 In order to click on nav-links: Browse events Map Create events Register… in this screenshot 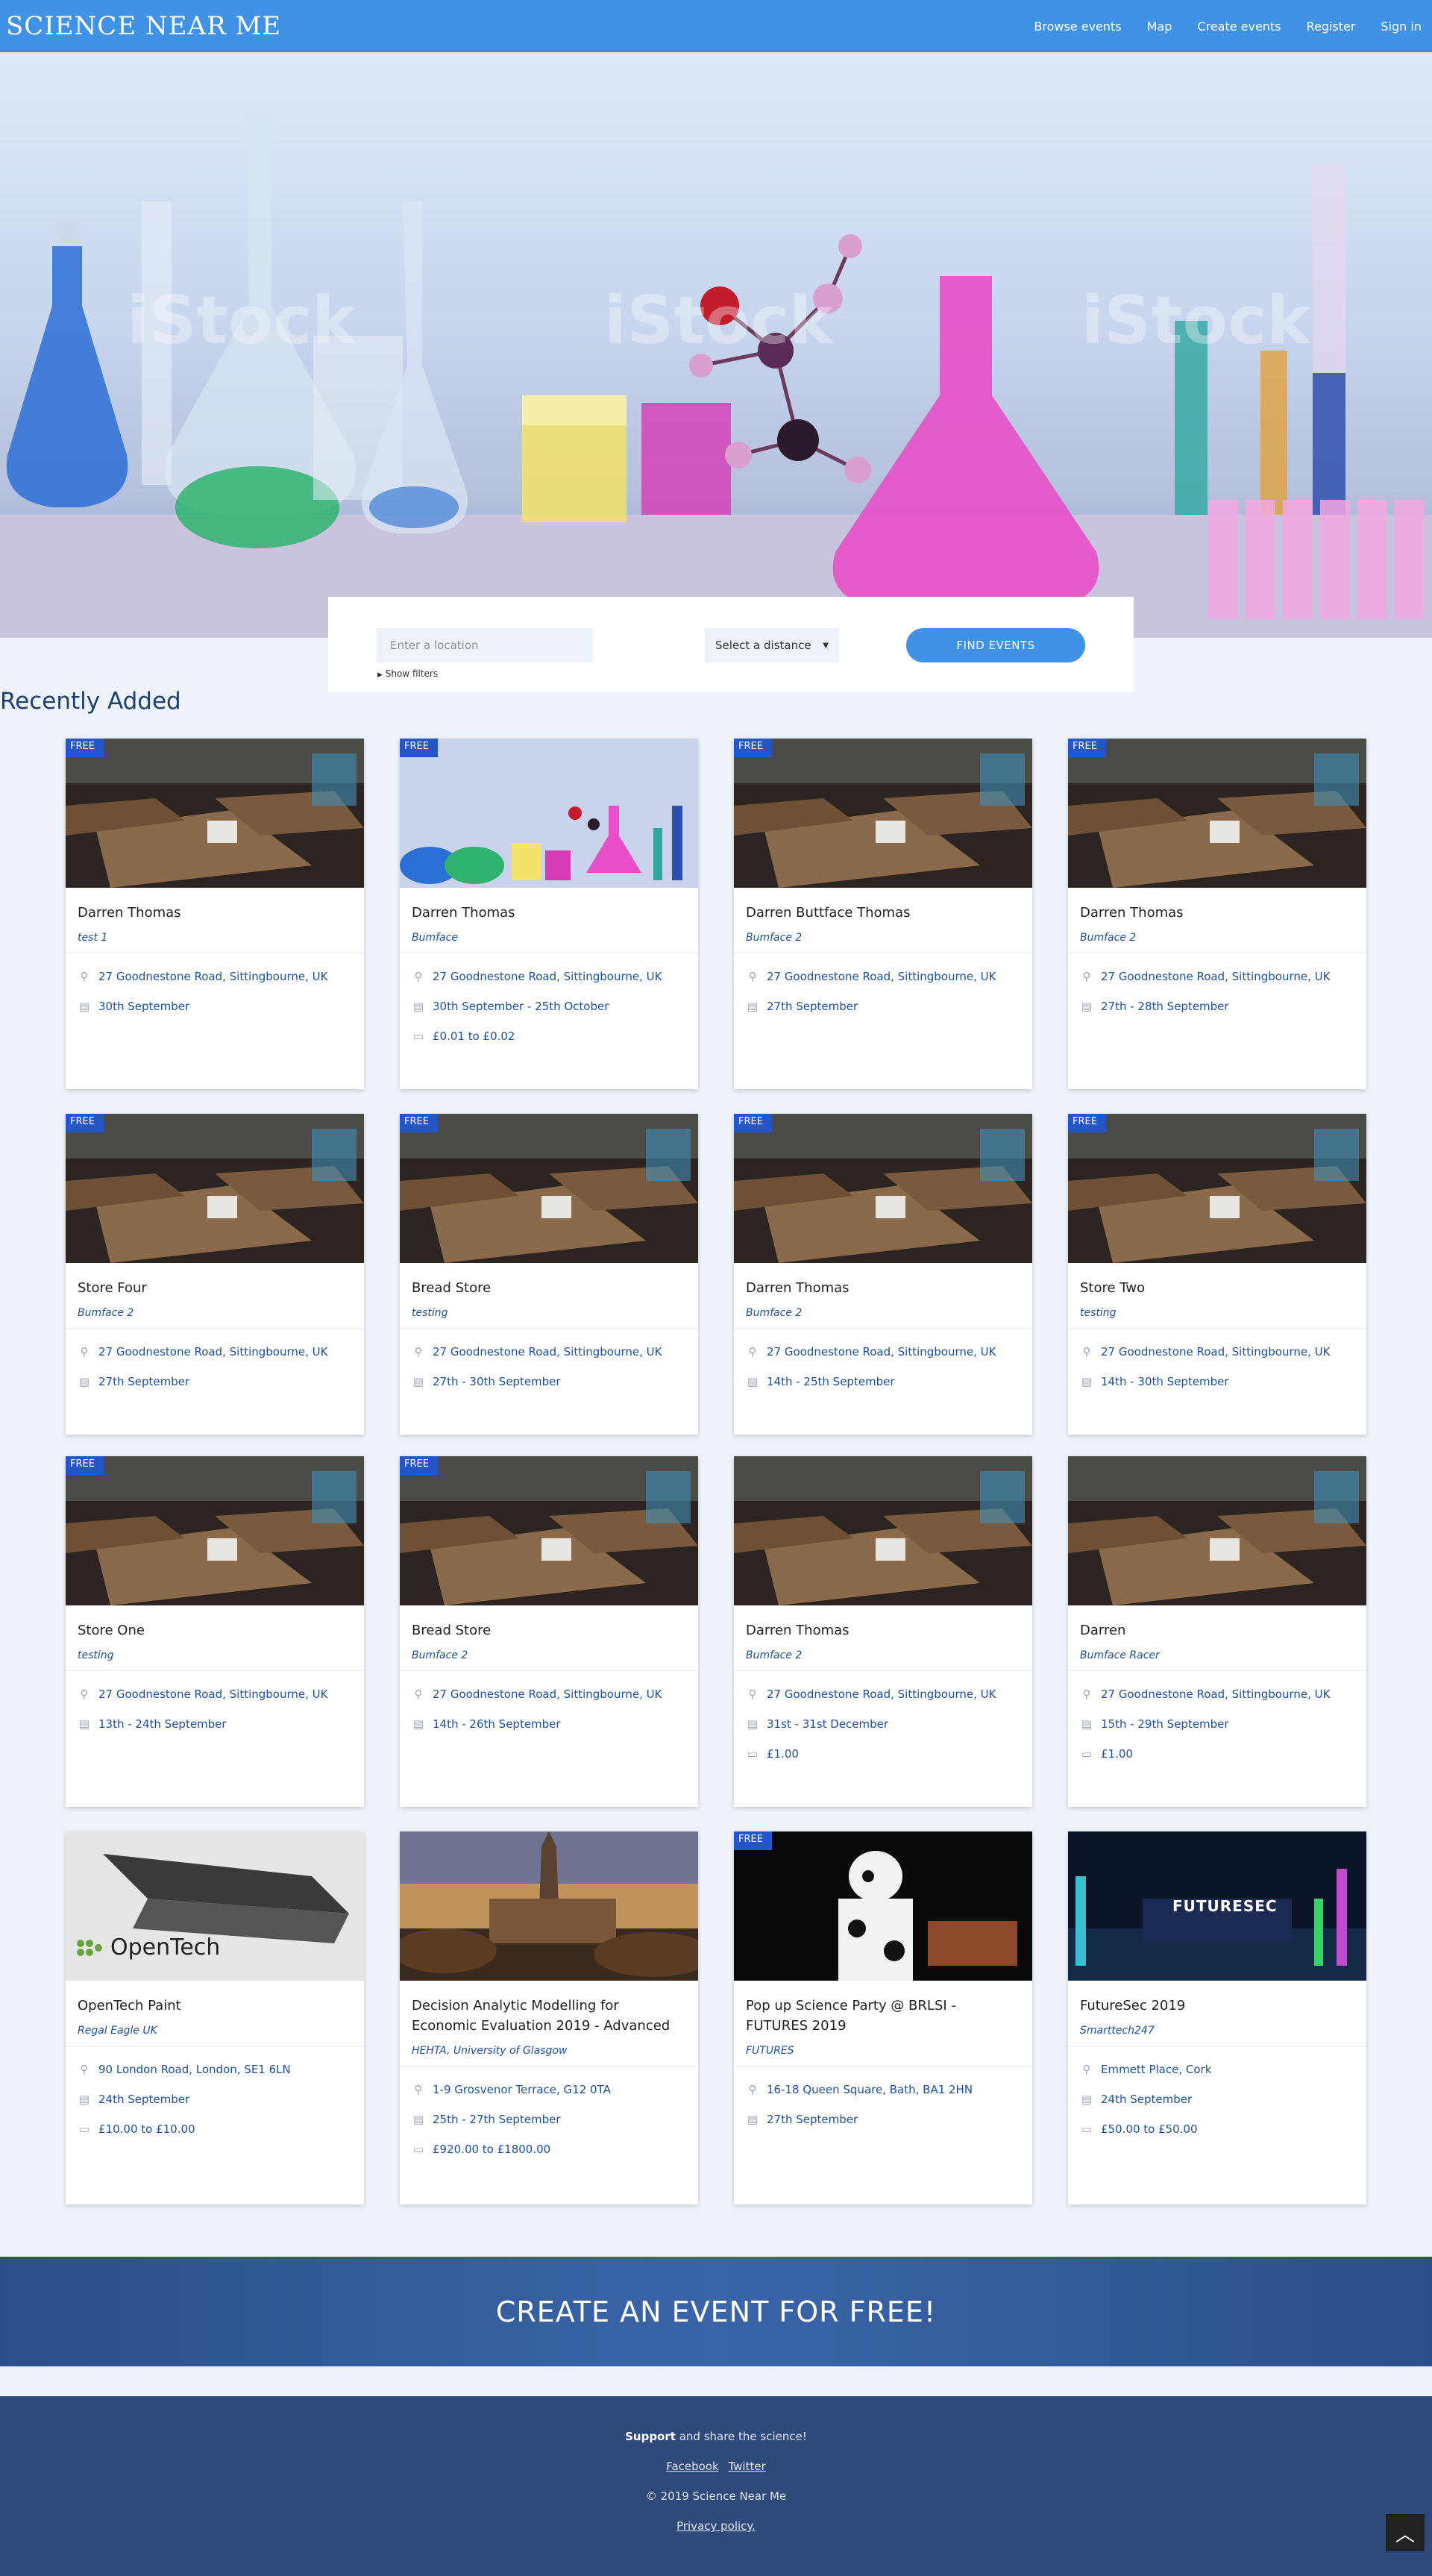, I will do `click(1228, 26)`.